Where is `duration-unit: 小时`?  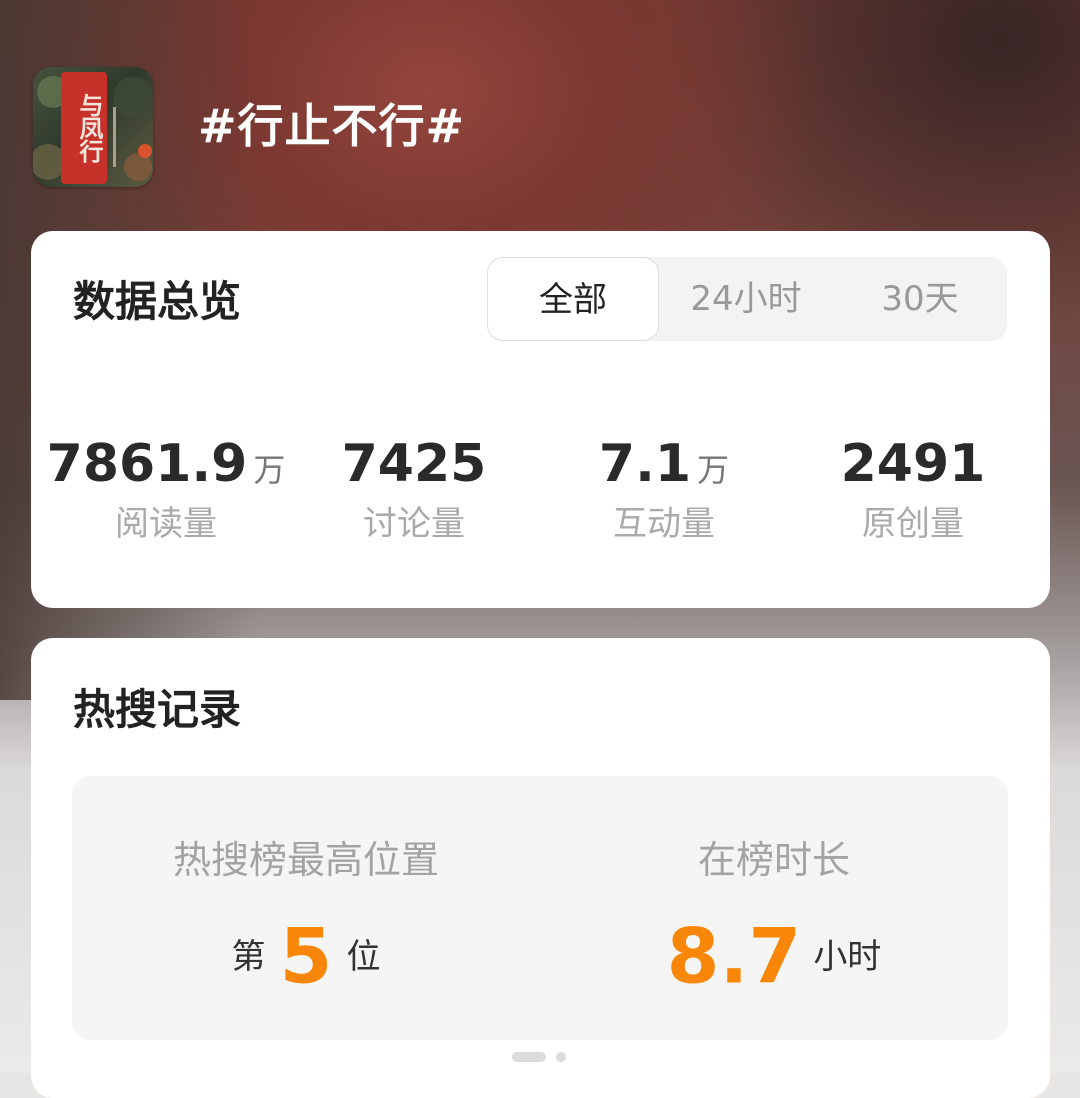
duration-unit: 小时 is located at coordinates (847, 956).